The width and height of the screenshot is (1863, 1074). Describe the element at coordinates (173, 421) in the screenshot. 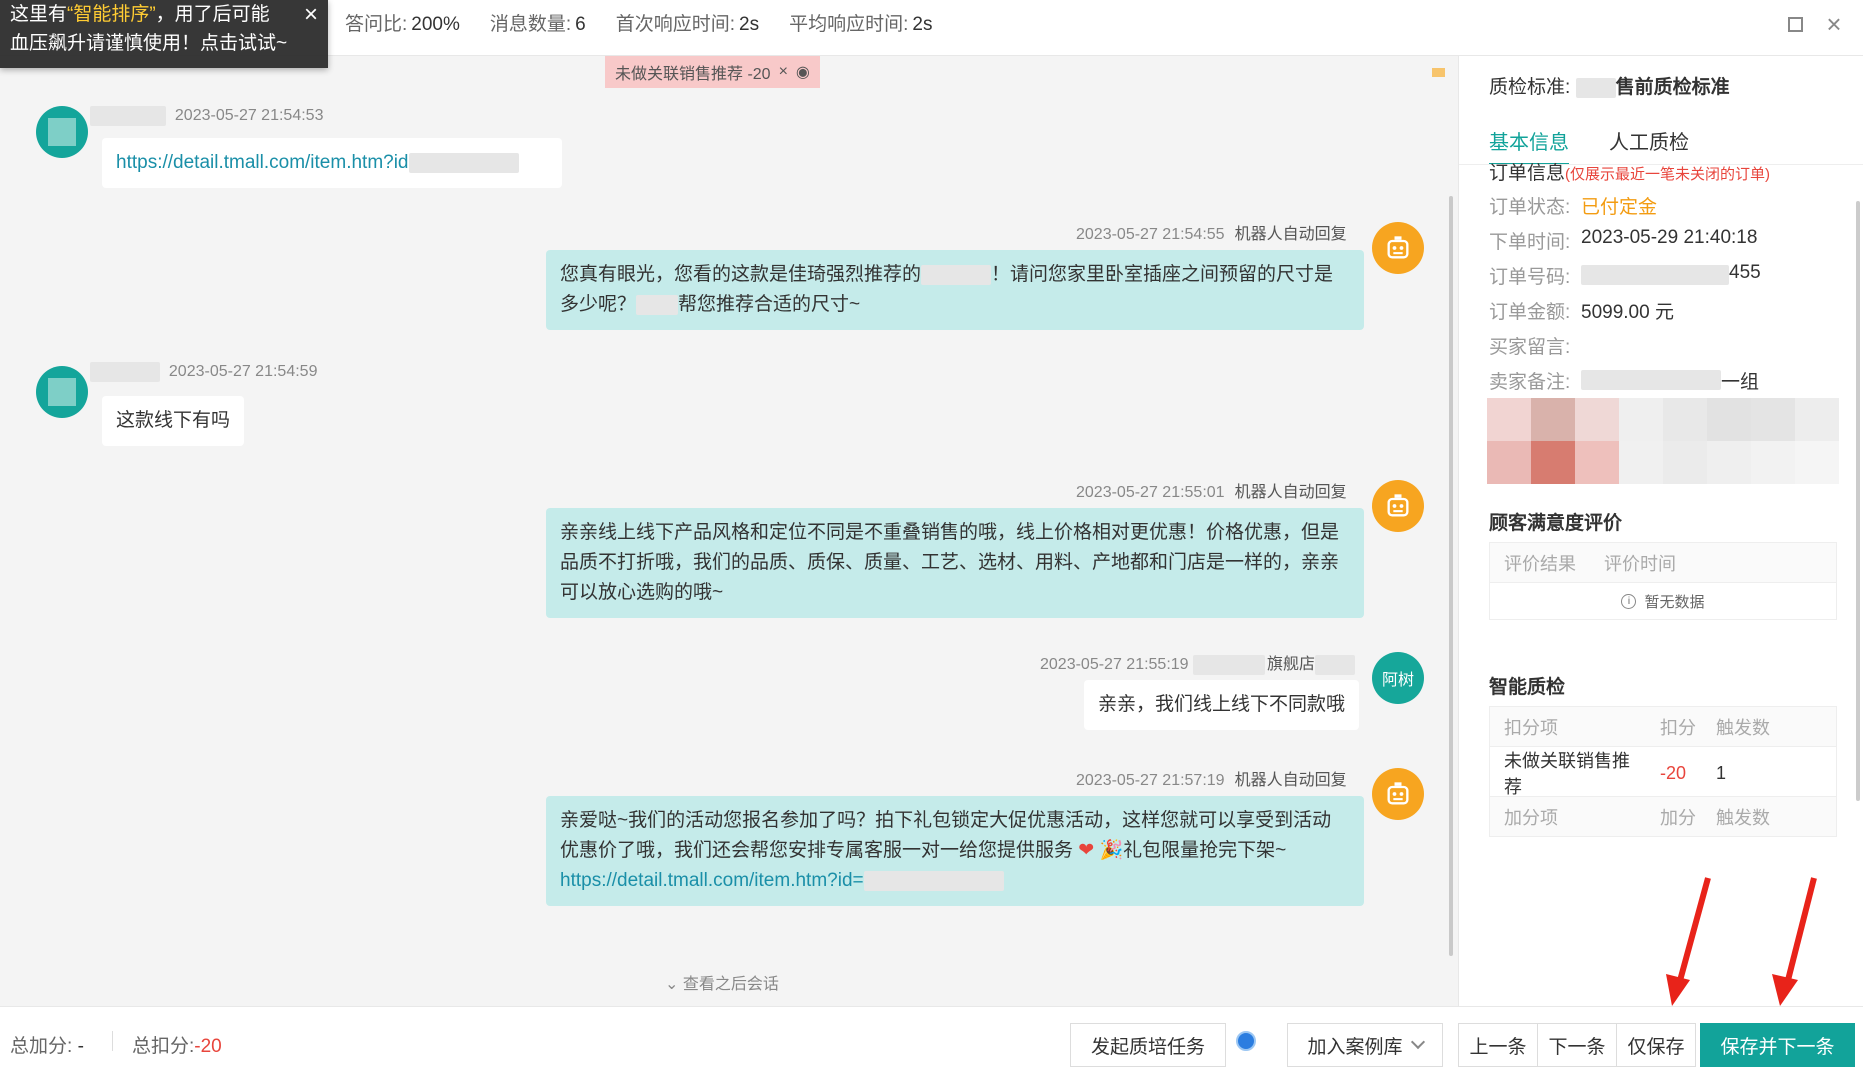

I see `message-bubble-customer: 这款线下有吗` at that location.